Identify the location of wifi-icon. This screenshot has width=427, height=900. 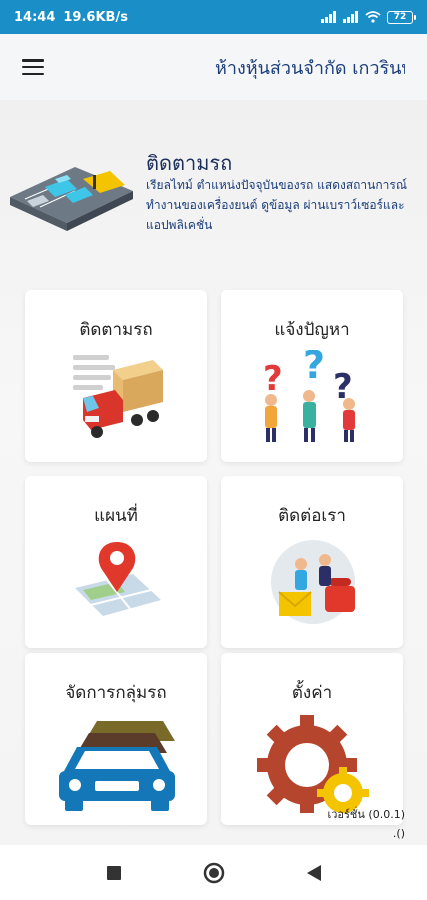
(373, 17).